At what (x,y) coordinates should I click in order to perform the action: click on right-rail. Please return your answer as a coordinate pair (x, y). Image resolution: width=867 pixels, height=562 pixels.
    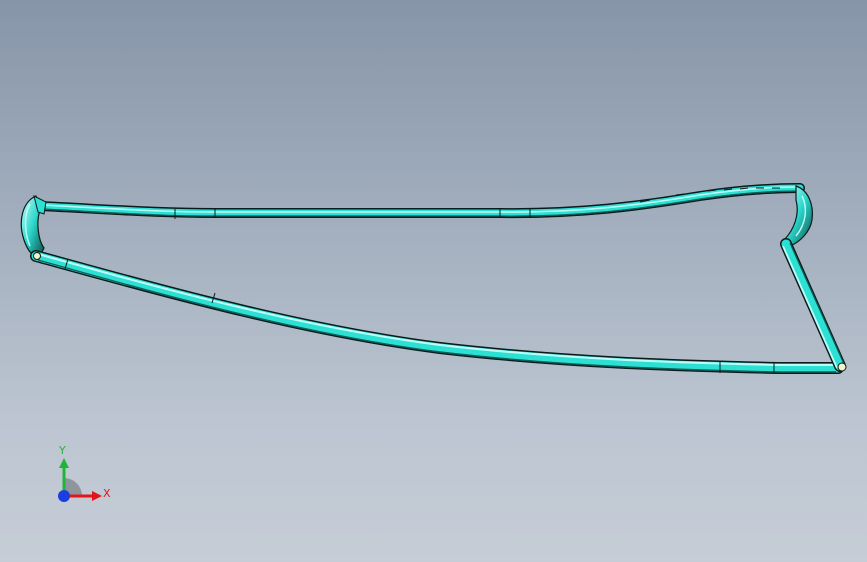
    Looking at the image, I should click on (813, 305).